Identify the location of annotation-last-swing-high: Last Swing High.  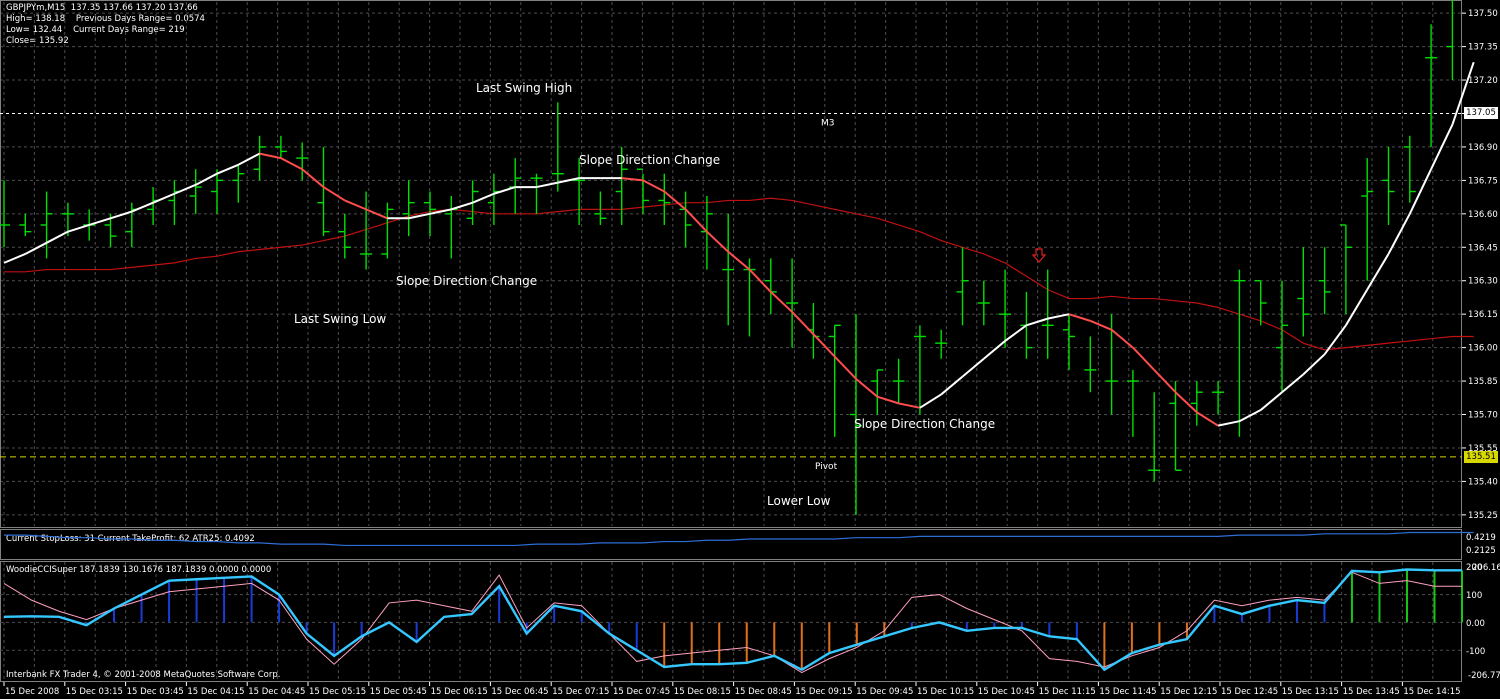
(524, 88).